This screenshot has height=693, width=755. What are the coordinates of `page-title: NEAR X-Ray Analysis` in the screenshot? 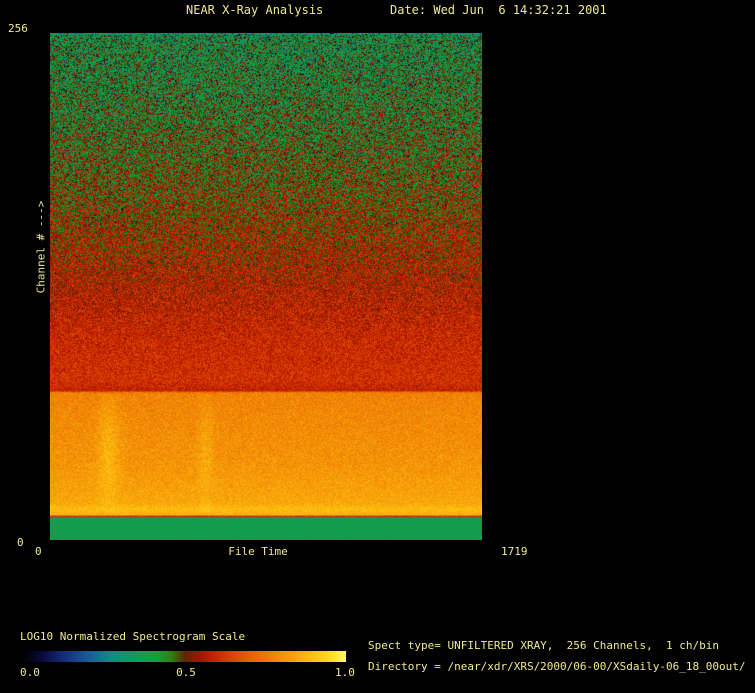 It's located at (255, 10).